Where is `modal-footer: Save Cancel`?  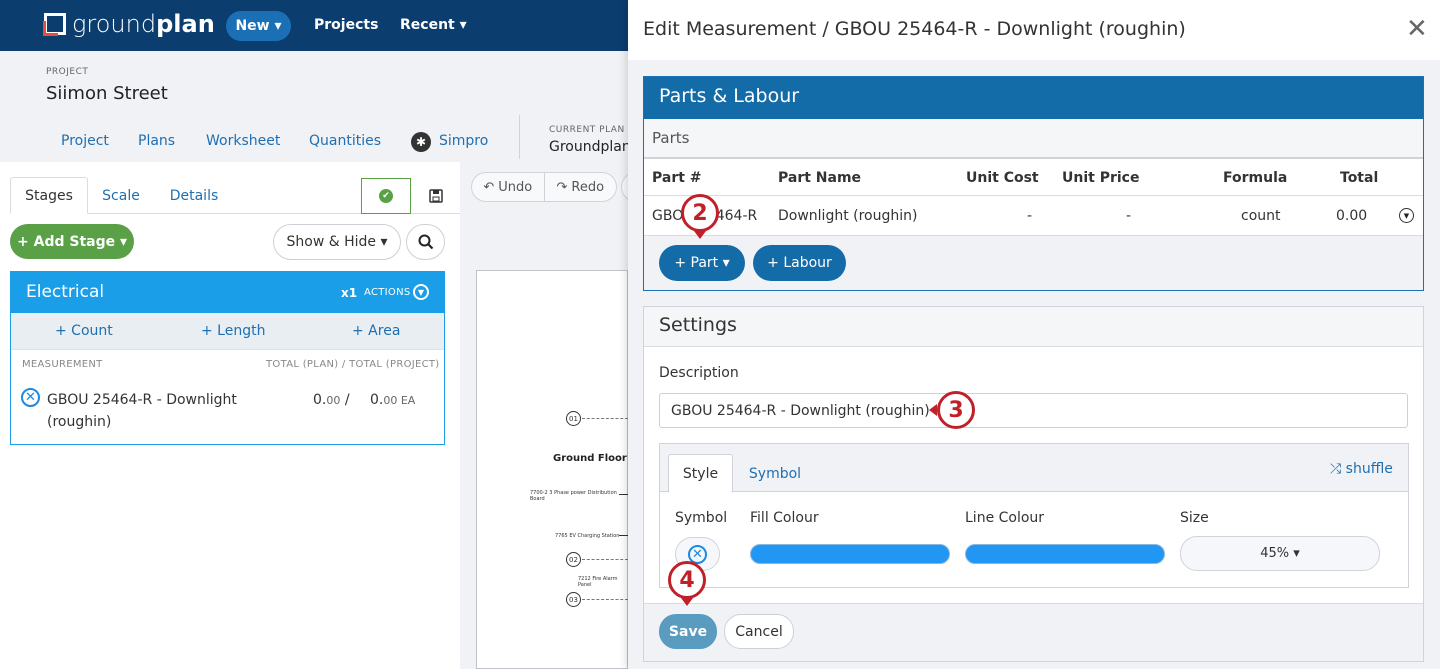 modal-footer: Save Cancel is located at coordinates (1033, 632).